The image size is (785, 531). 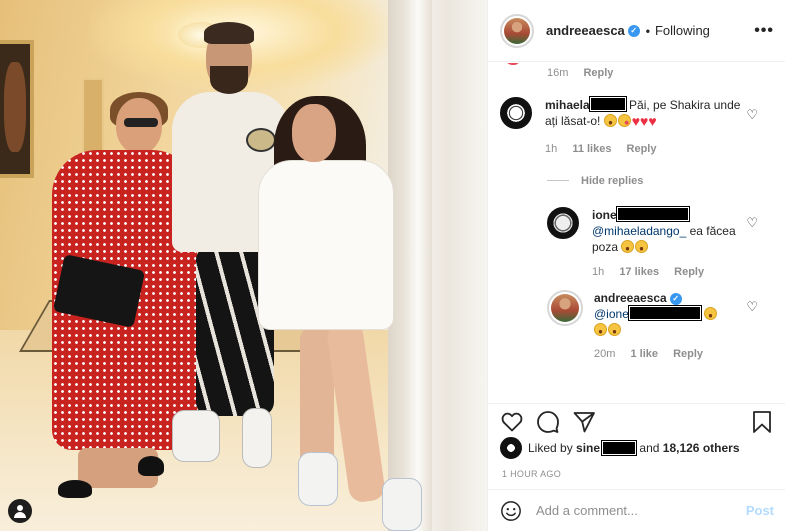 I want to click on comment-likes-count: 17 likes, so click(x=639, y=272).